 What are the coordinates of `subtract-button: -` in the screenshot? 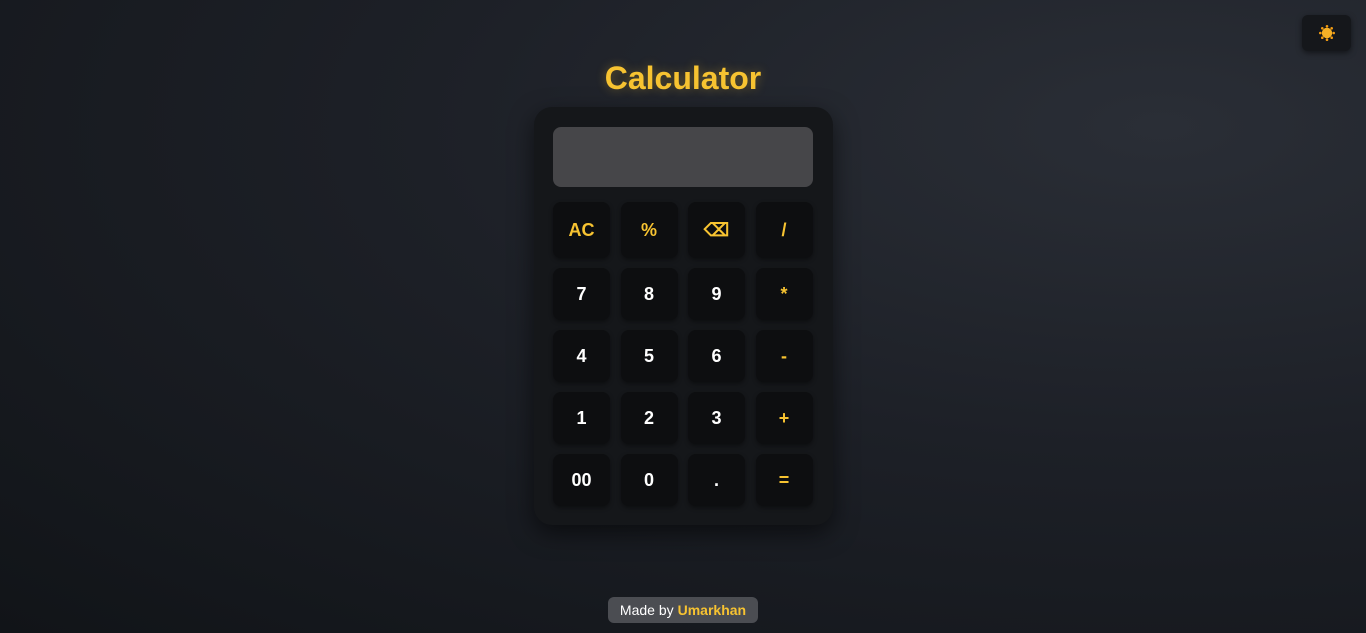 It's located at (784, 356).